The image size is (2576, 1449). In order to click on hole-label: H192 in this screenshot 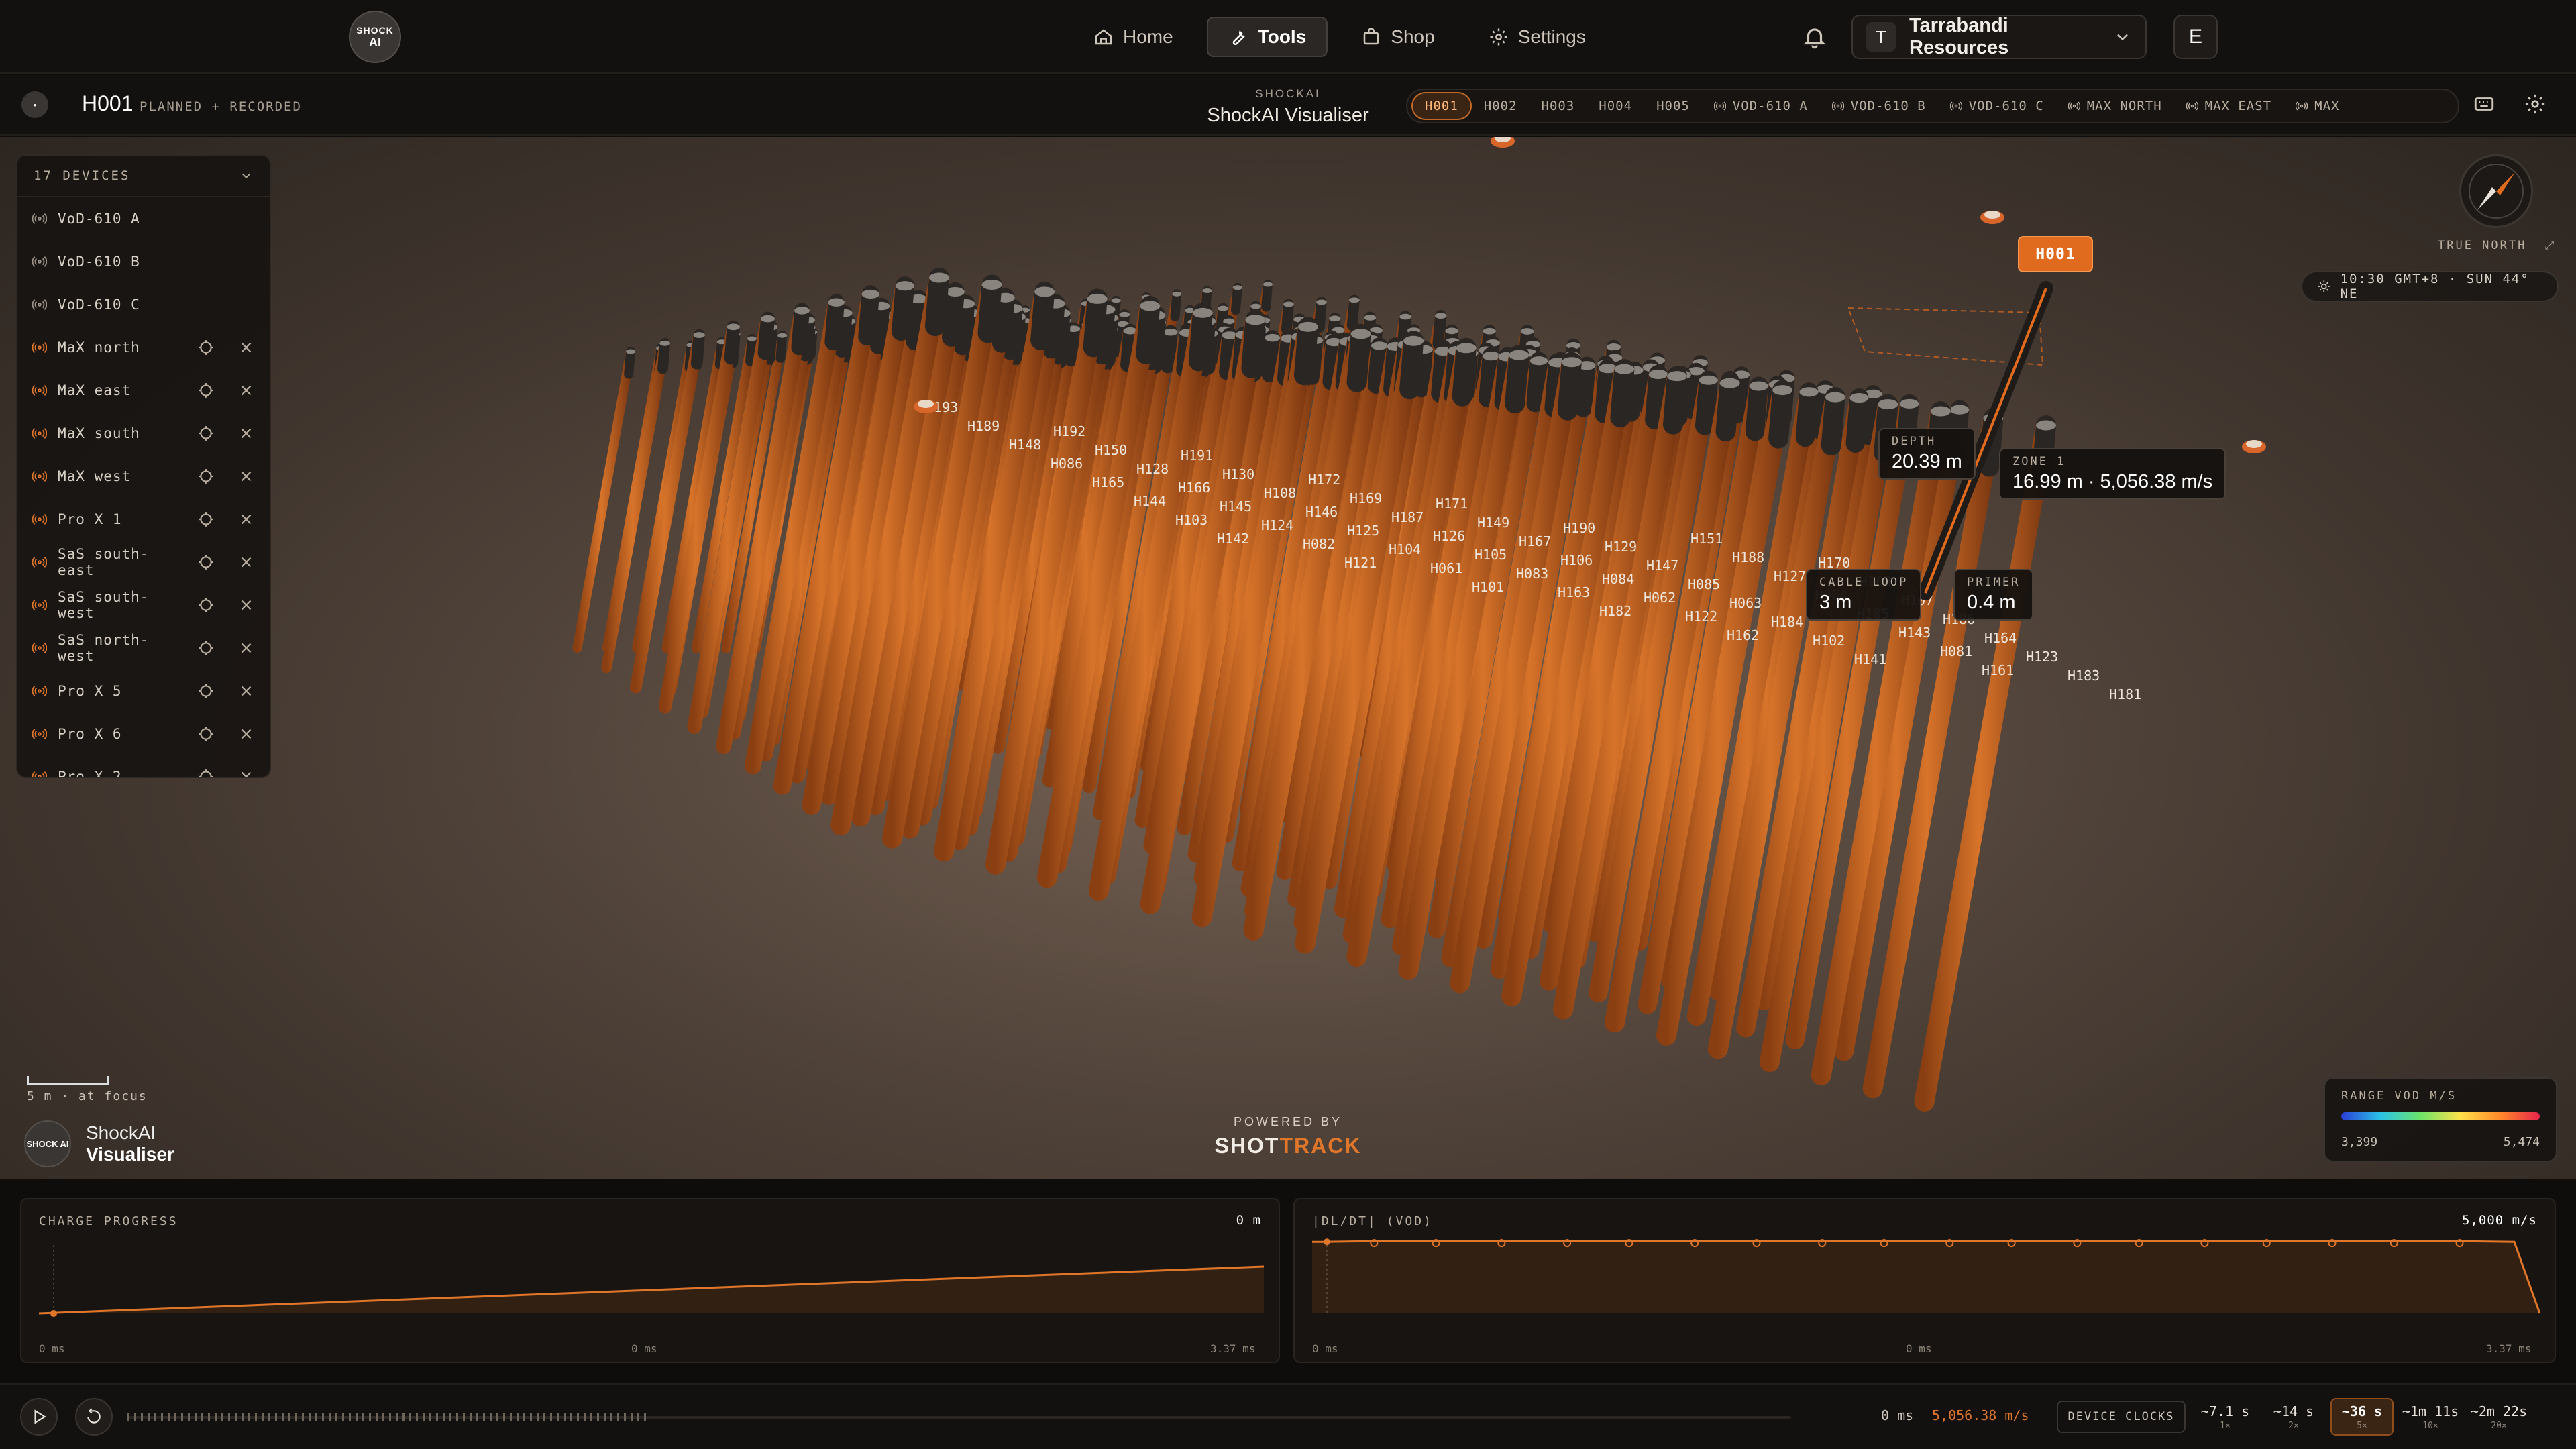, I will do `click(1069, 431)`.